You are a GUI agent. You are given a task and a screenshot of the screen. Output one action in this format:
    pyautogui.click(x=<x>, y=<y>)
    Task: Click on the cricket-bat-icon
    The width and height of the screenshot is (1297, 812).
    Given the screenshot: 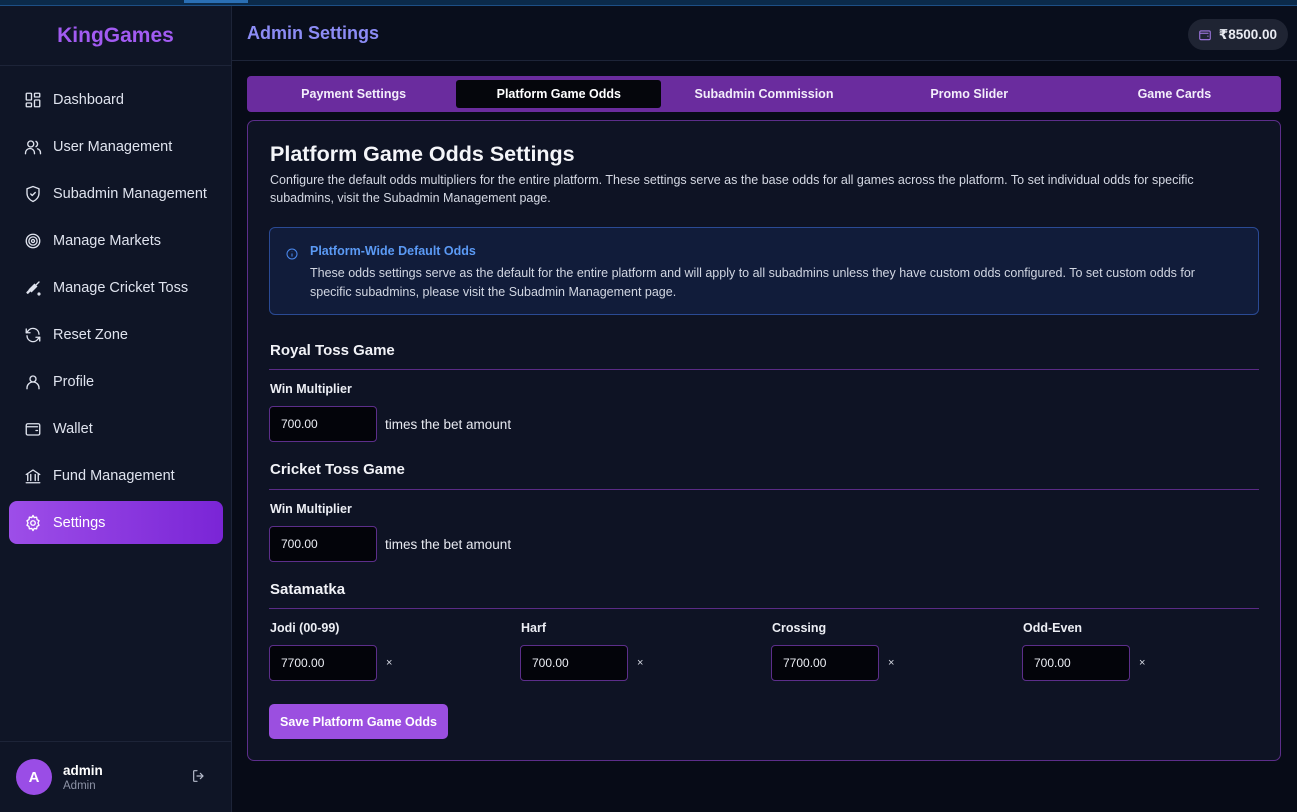 What is the action you would take?
    pyautogui.click(x=33, y=288)
    